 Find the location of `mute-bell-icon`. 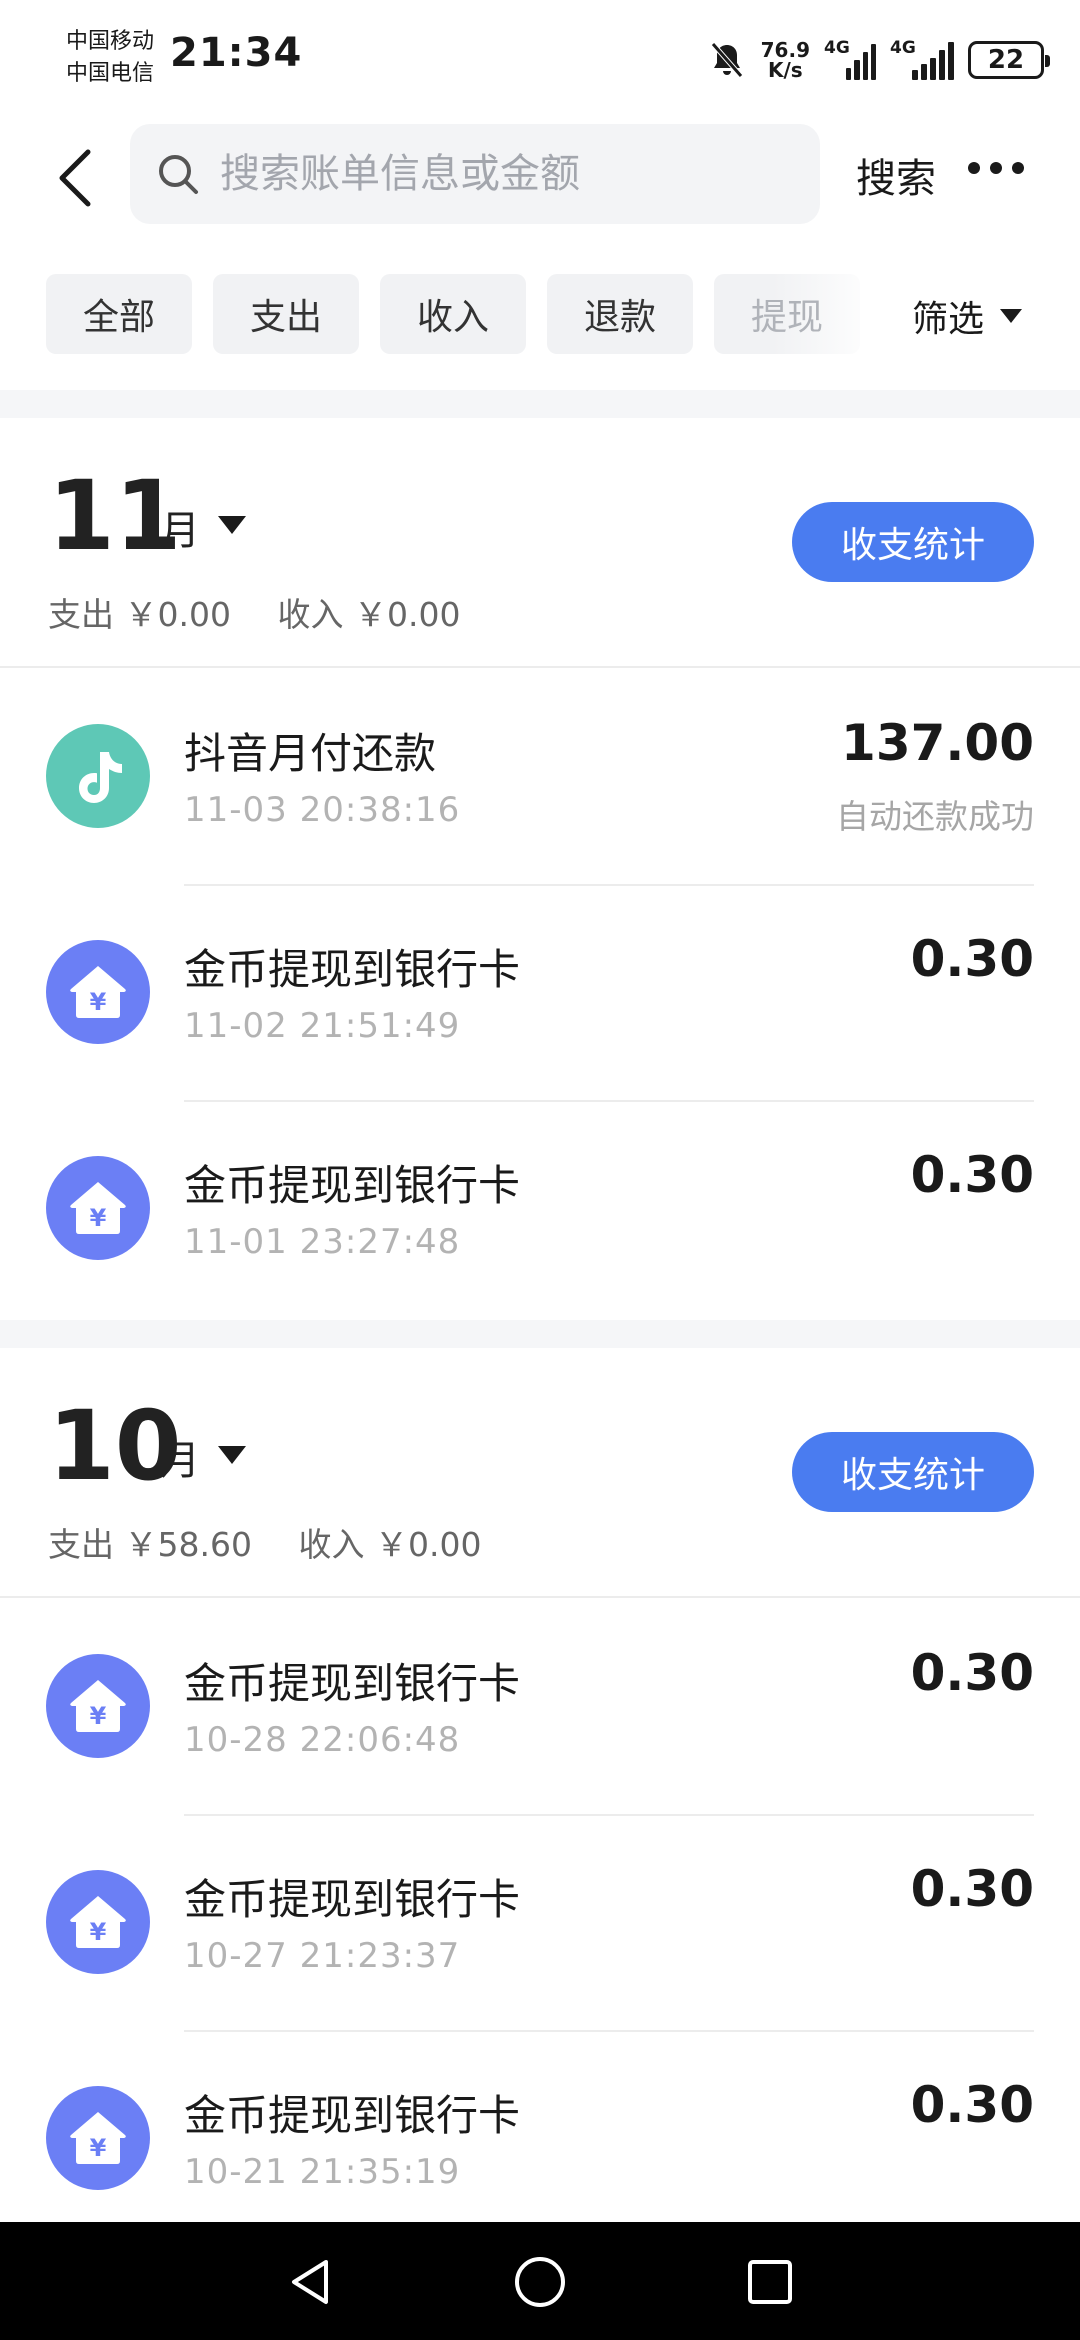

mute-bell-icon is located at coordinates (726, 60).